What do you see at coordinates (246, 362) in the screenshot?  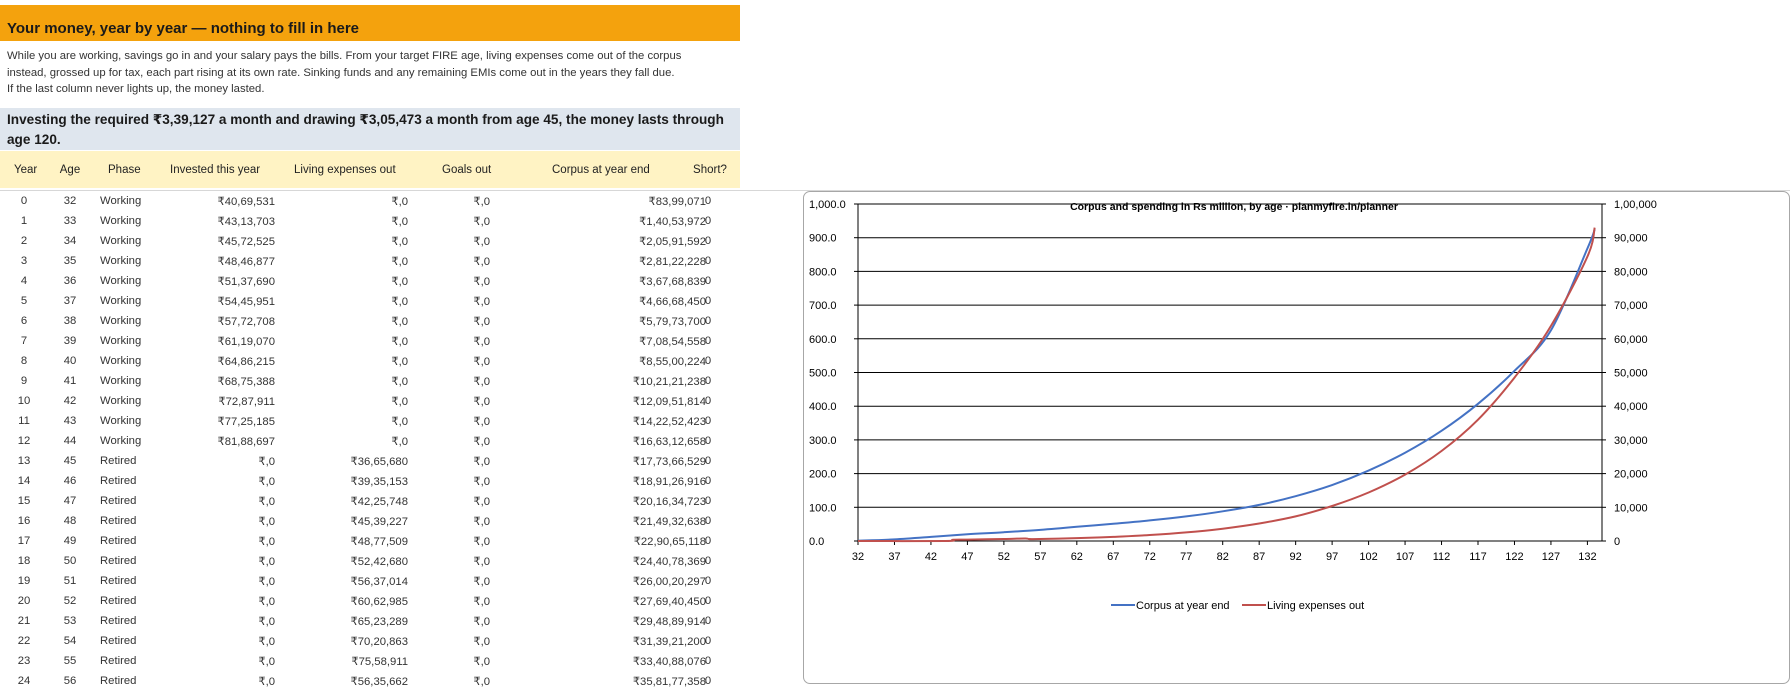 I see `cell-invested: ₹64,86,215` at bounding box center [246, 362].